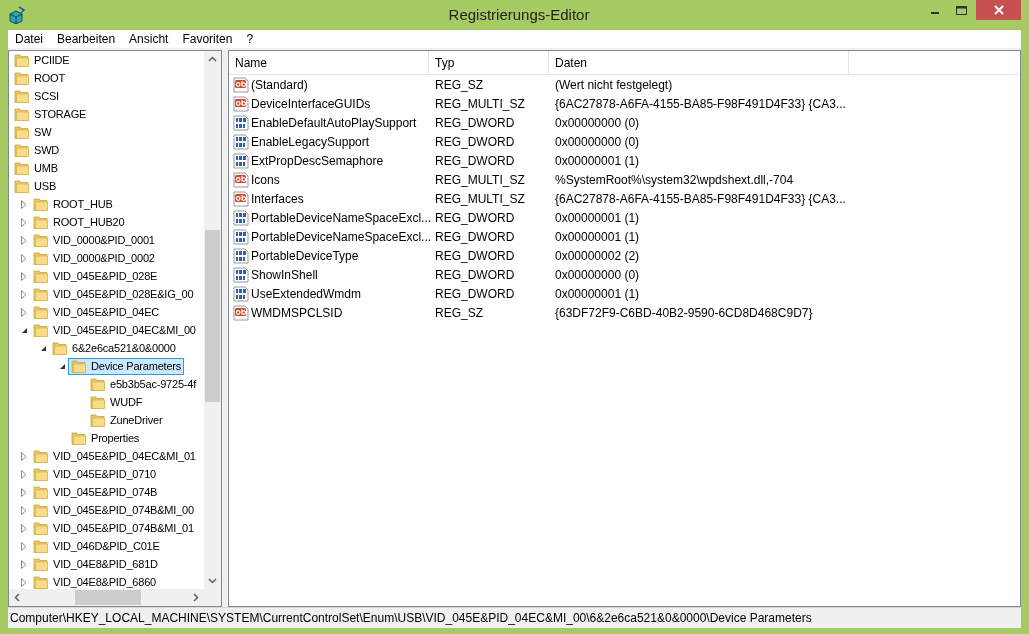 The image size is (1029, 634). Describe the element at coordinates (79, 222) in the screenshot. I see `tree-item: ROOT_HUB20` at that location.